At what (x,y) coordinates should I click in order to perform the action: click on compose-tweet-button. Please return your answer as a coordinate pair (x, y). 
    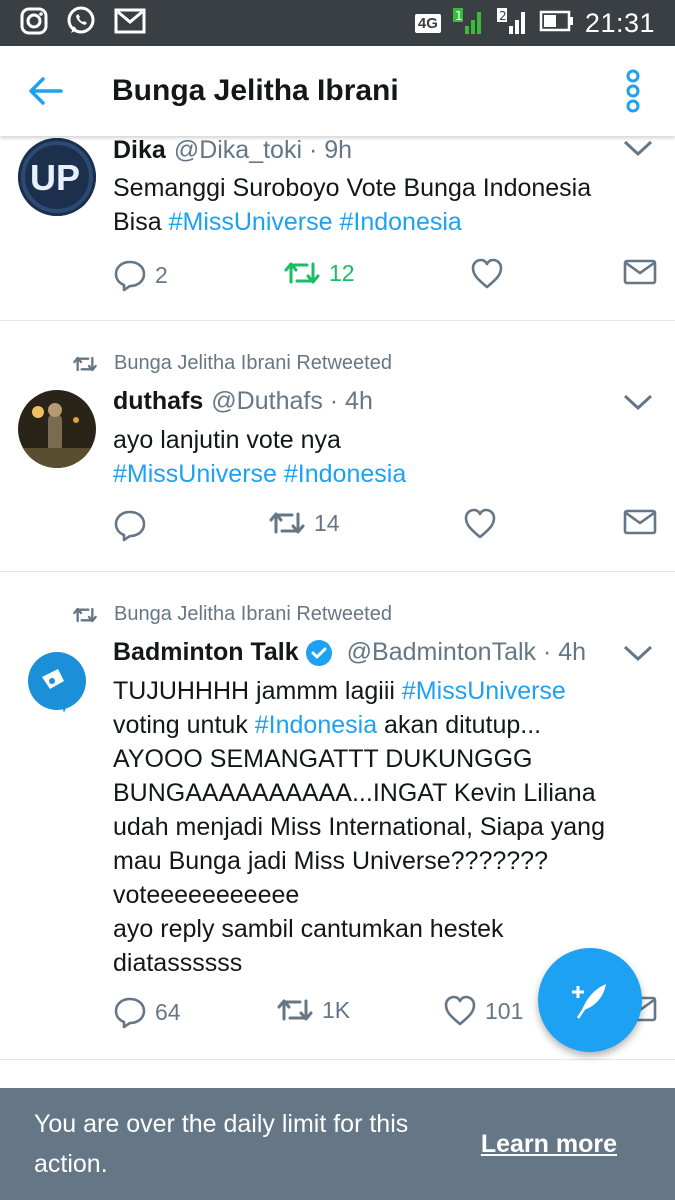
    Looking at the image, I should click on (590, 1000).